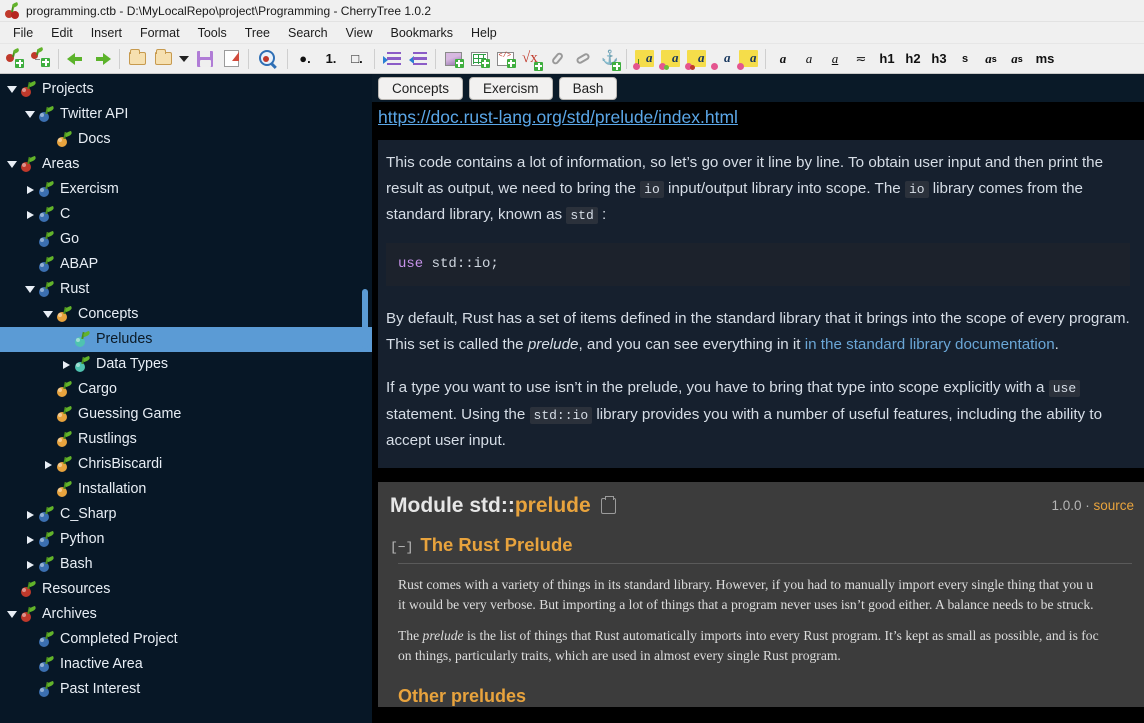  What do you see at coordinates (186, 689) in the screenshot?
I see `tree-node-past-interest: Past Interest` at bounding box center [186, 689].